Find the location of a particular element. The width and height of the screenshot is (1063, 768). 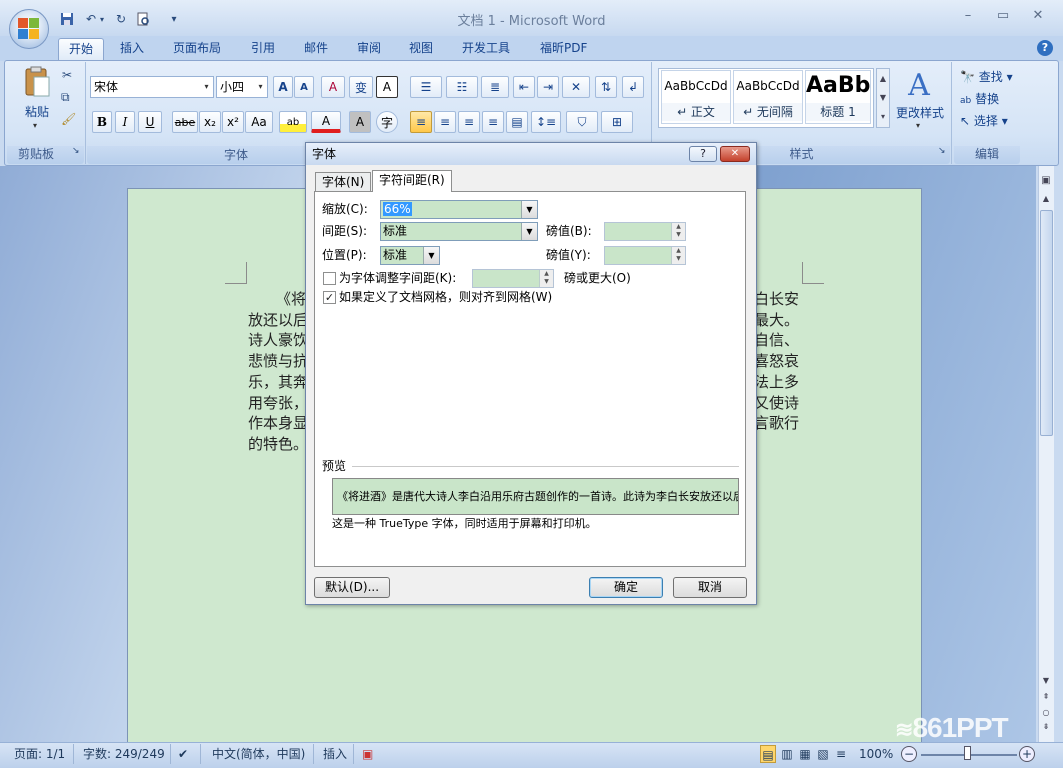

tab-developer: 开发工具 is located at coordinates (486, 49).